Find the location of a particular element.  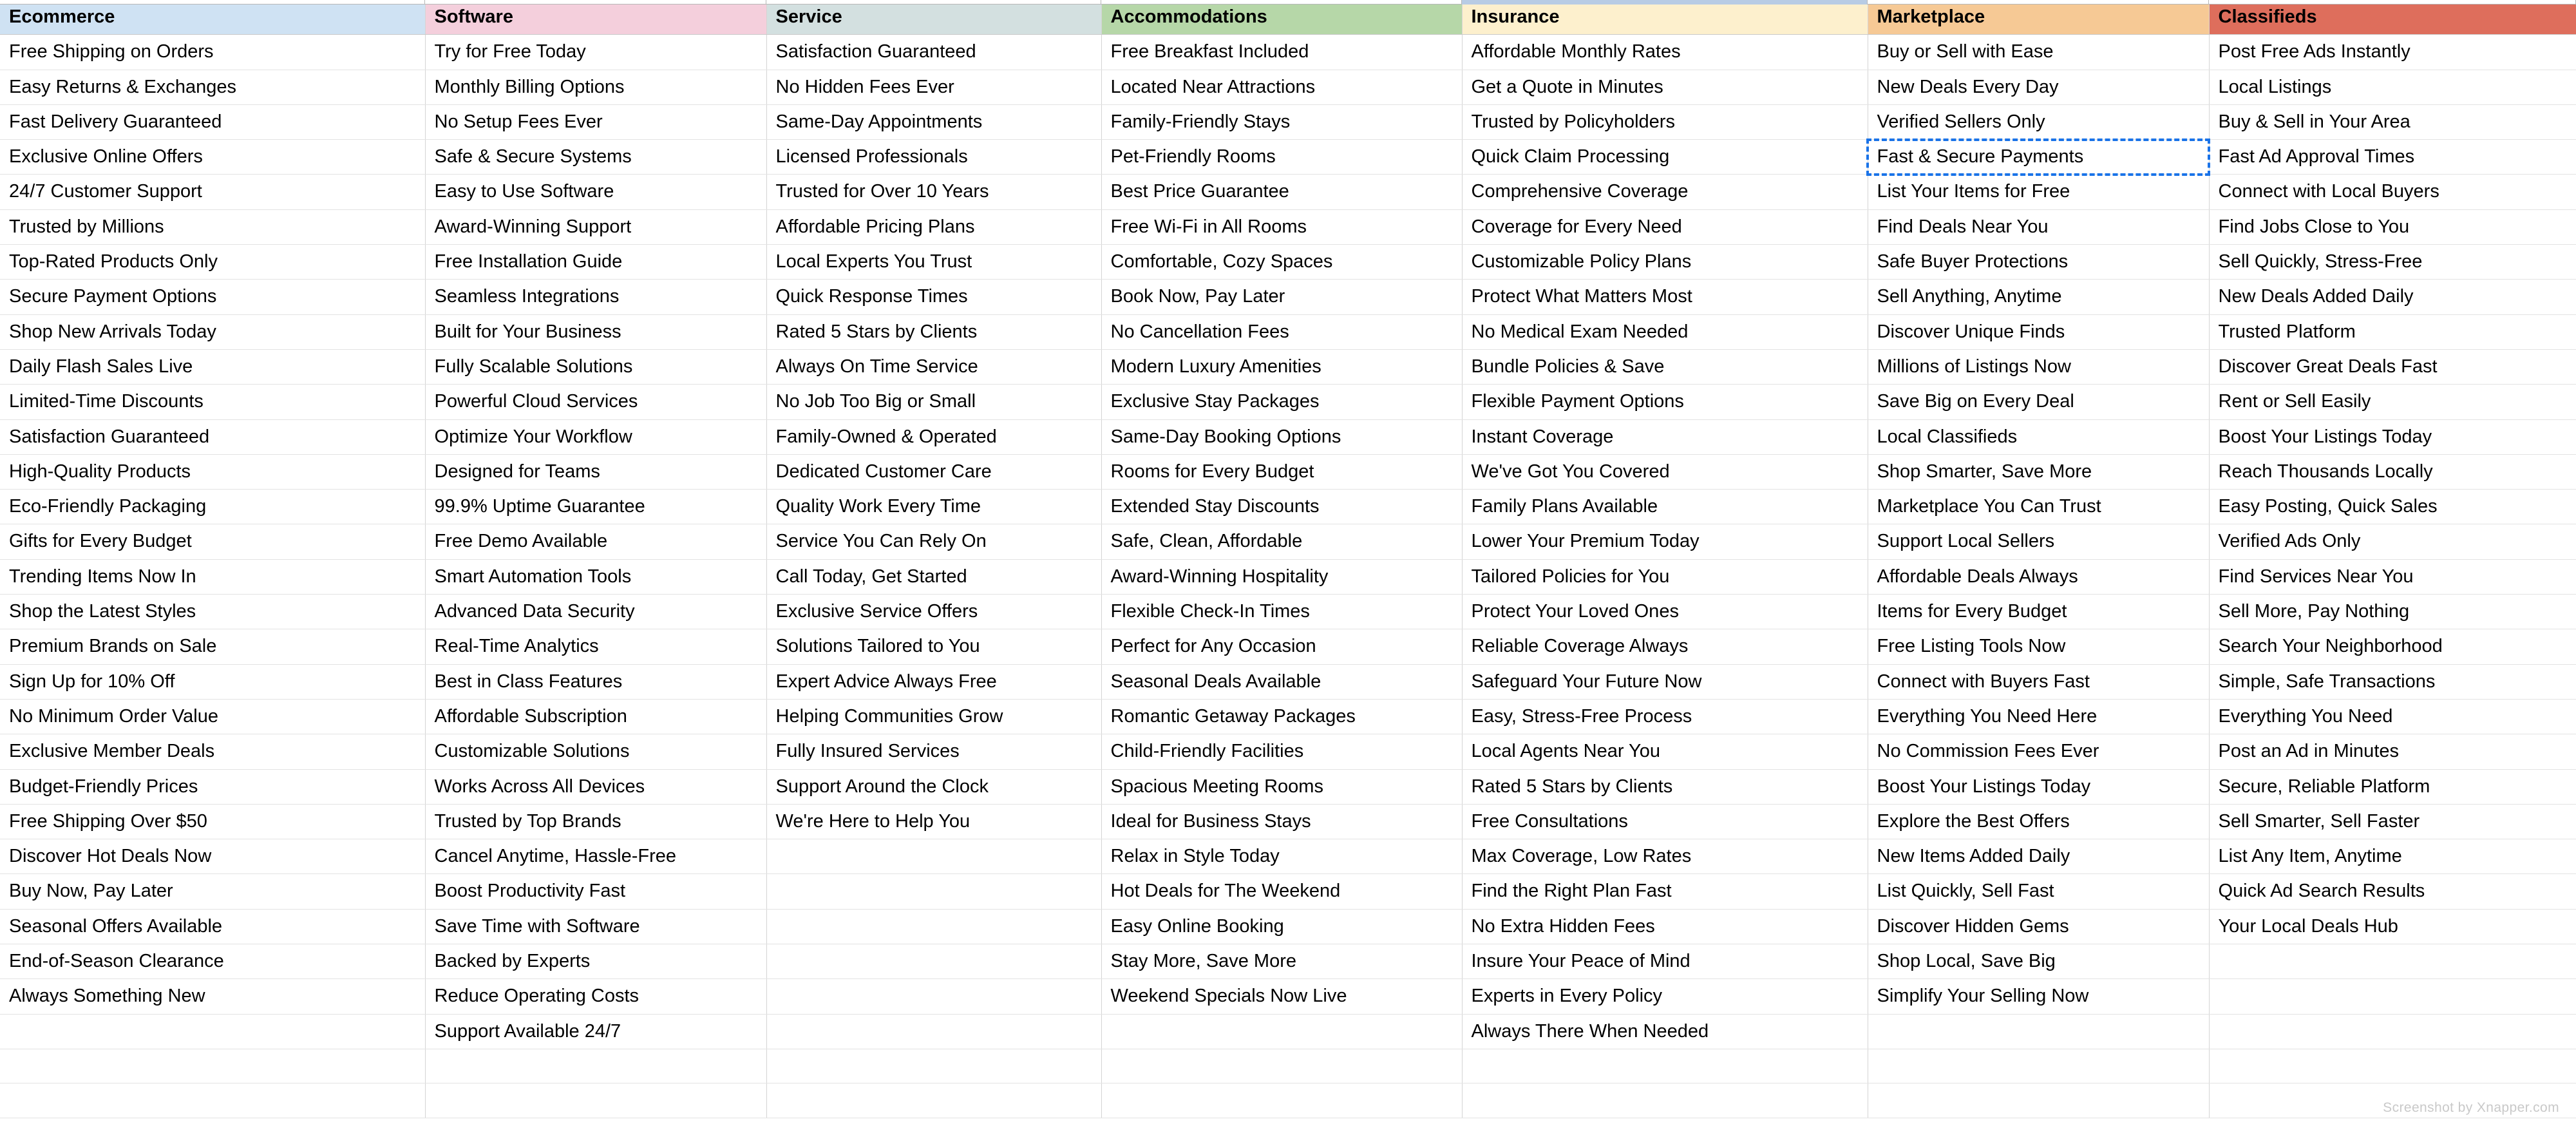

grid-cell: Free Wi-Fi in All Rooms is located at coordinates (1282, 227).